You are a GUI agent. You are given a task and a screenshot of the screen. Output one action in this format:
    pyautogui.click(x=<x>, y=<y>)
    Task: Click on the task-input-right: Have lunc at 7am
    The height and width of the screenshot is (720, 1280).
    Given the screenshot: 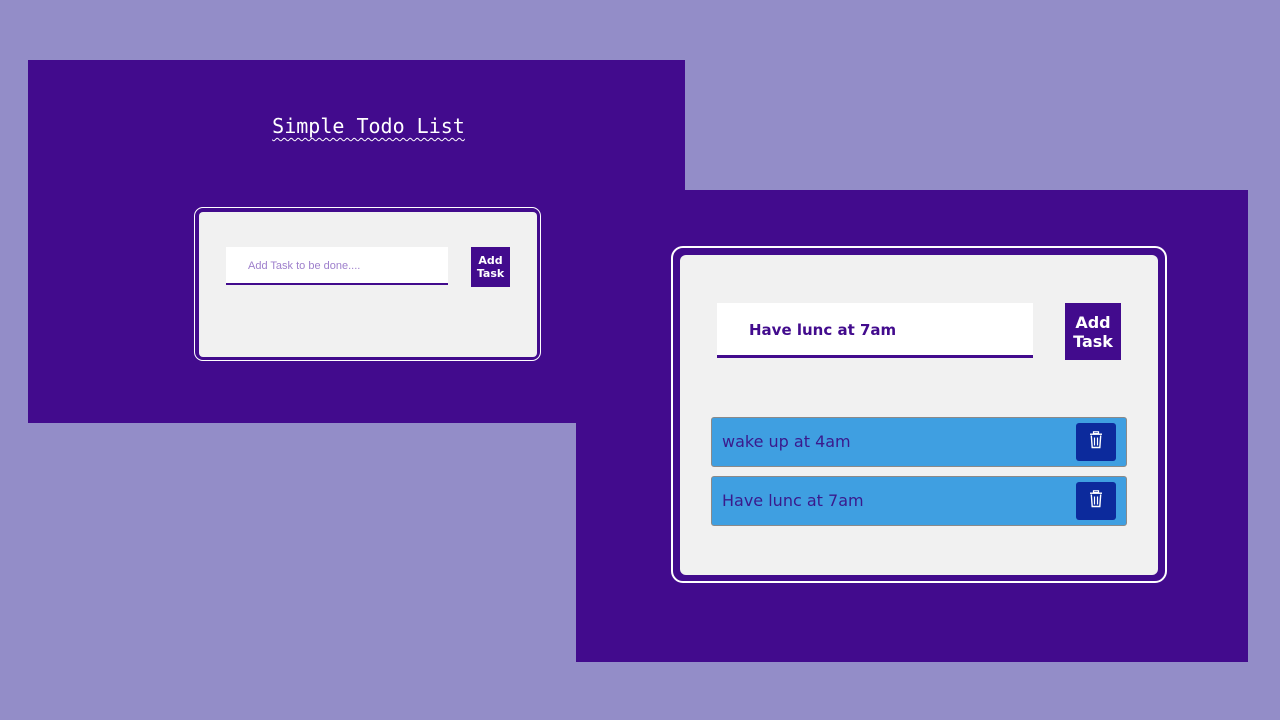 What is the action you would take?
    pyautogui.click(x=875, y=330)
    